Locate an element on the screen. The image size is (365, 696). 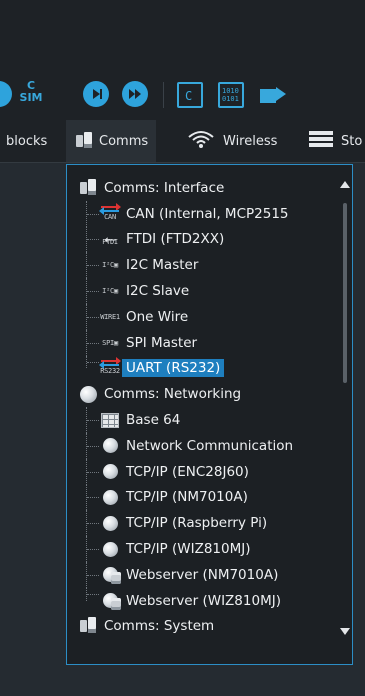
table-grid-icon is located at coordinates (110, 420).